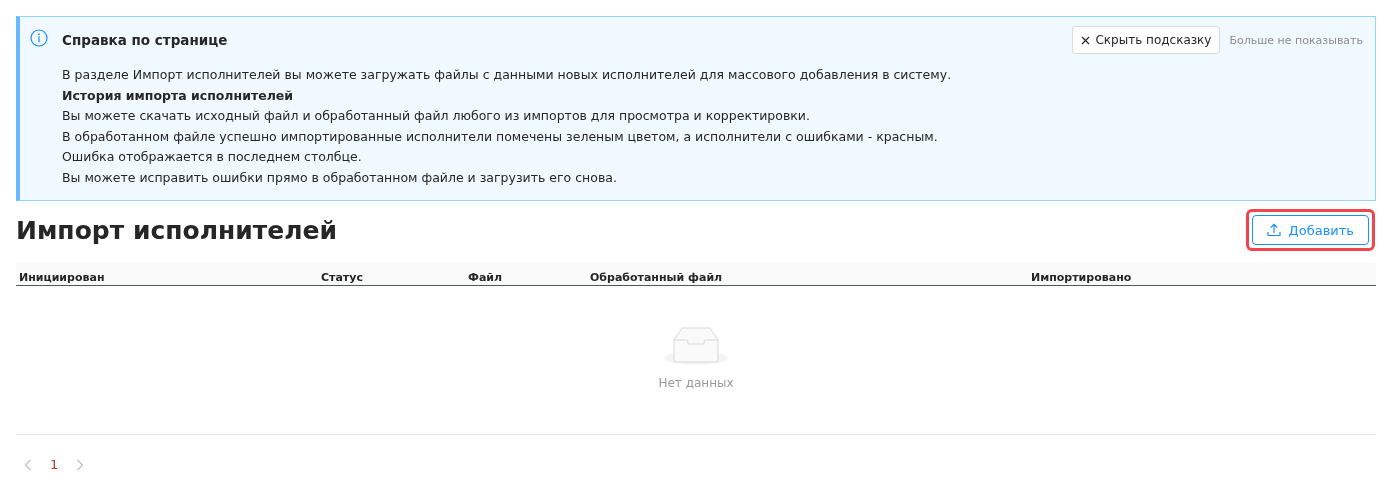 This screenshot has width=1392, height=500. What do you see at coordinates (436, 116) in the screenshot?
I see `help-text: Вы можете скачать исходный файл и обработанный файл любого из импортов для просмотра и корректировки.` at bounding box center [436, 116].